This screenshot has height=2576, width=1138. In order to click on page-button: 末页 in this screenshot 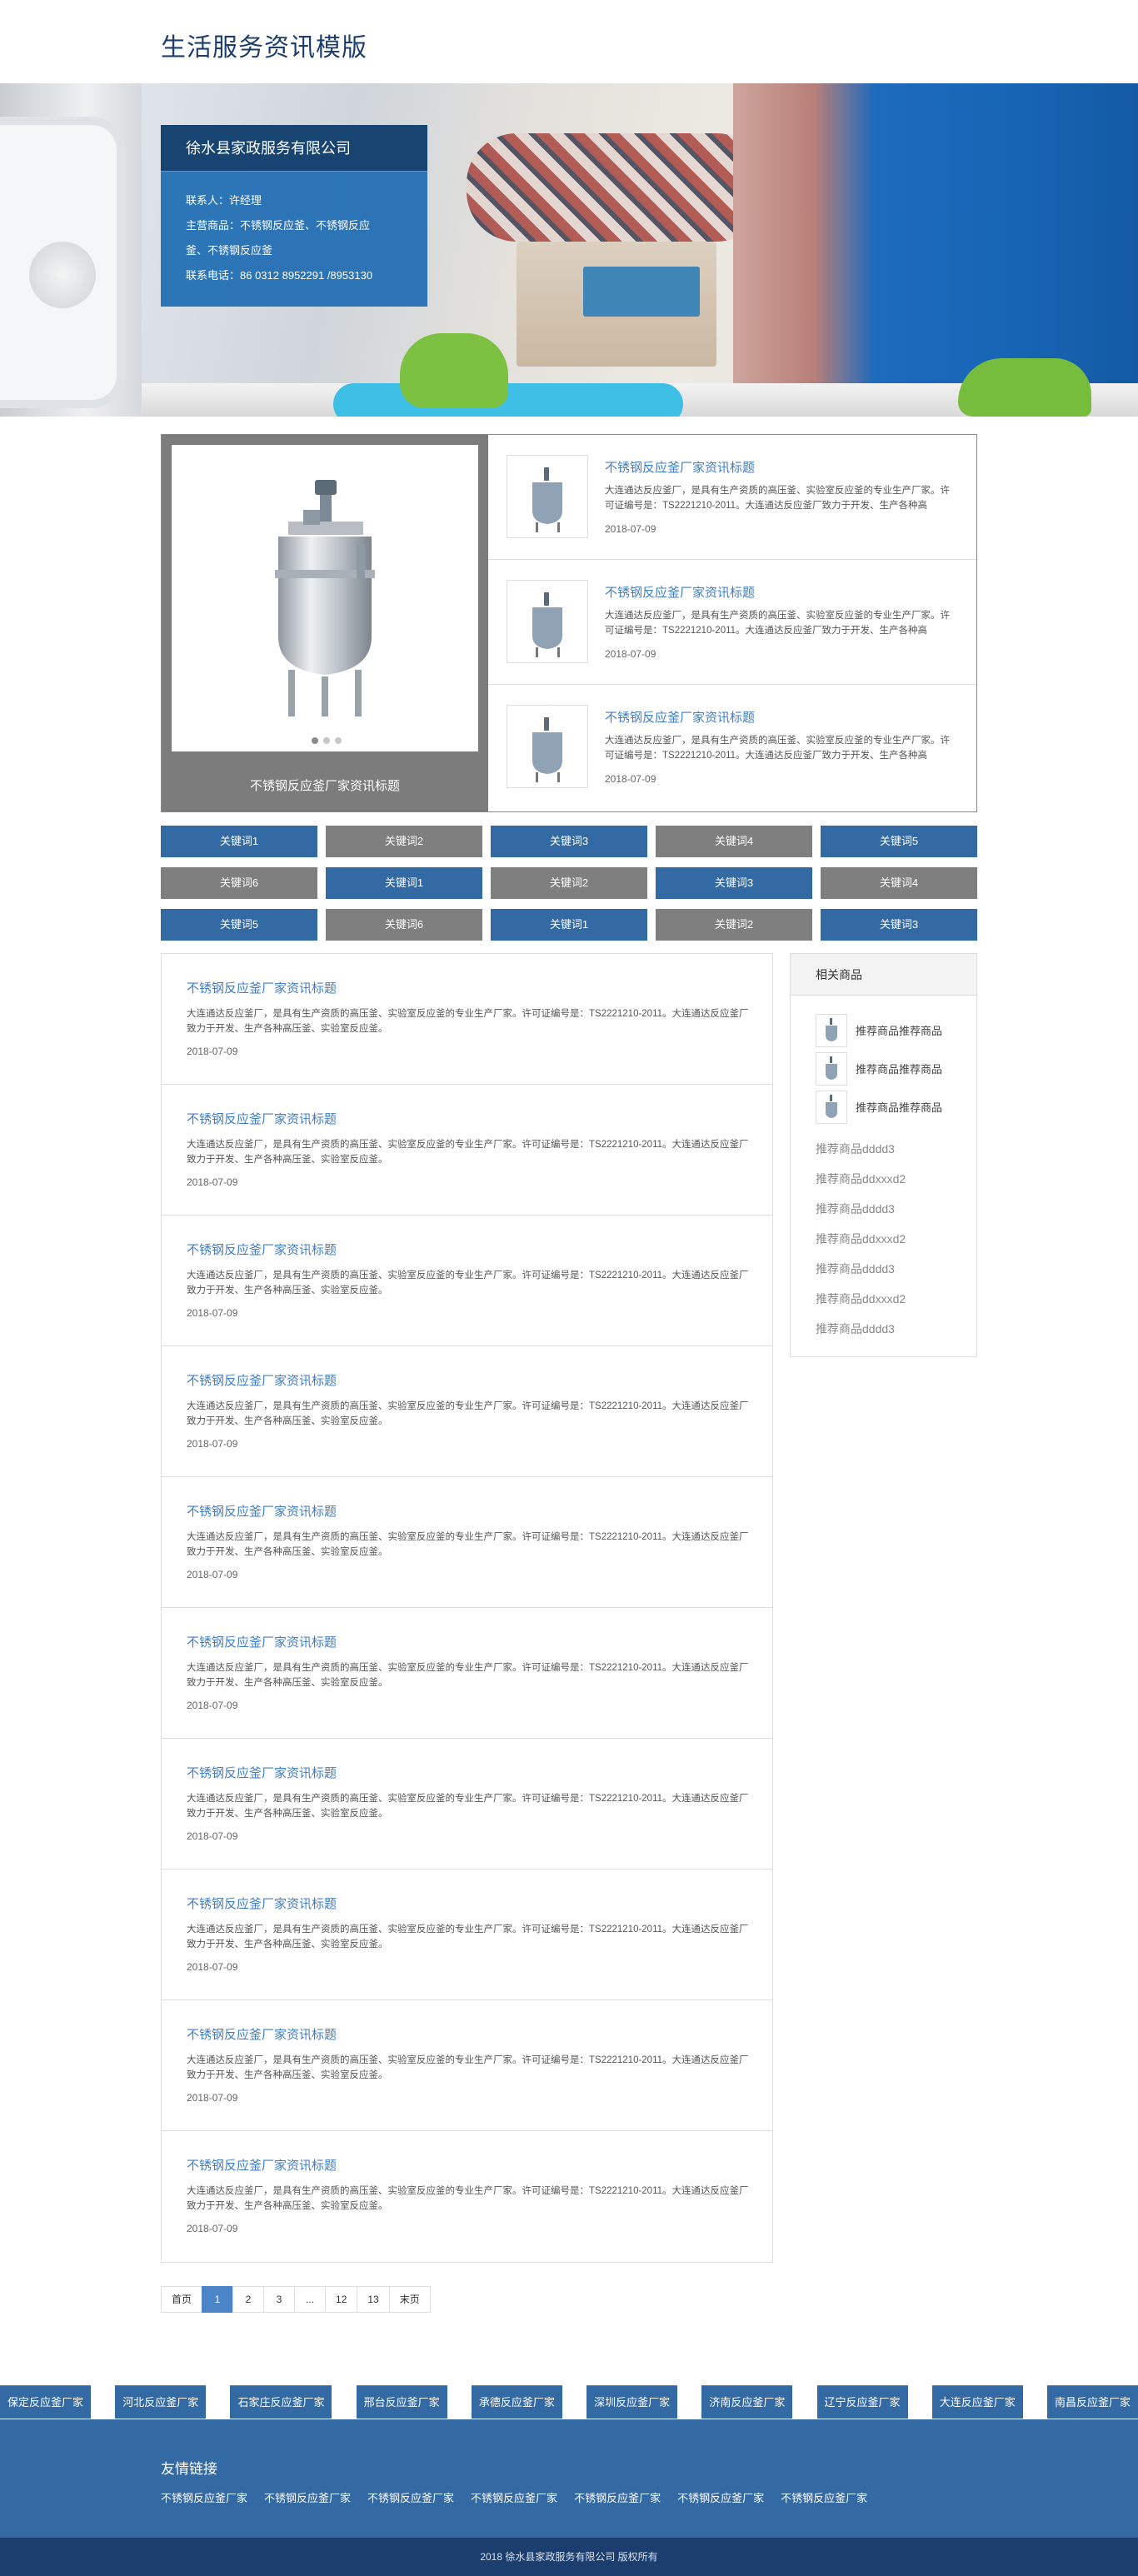, I will do `click(410, 2299)`.